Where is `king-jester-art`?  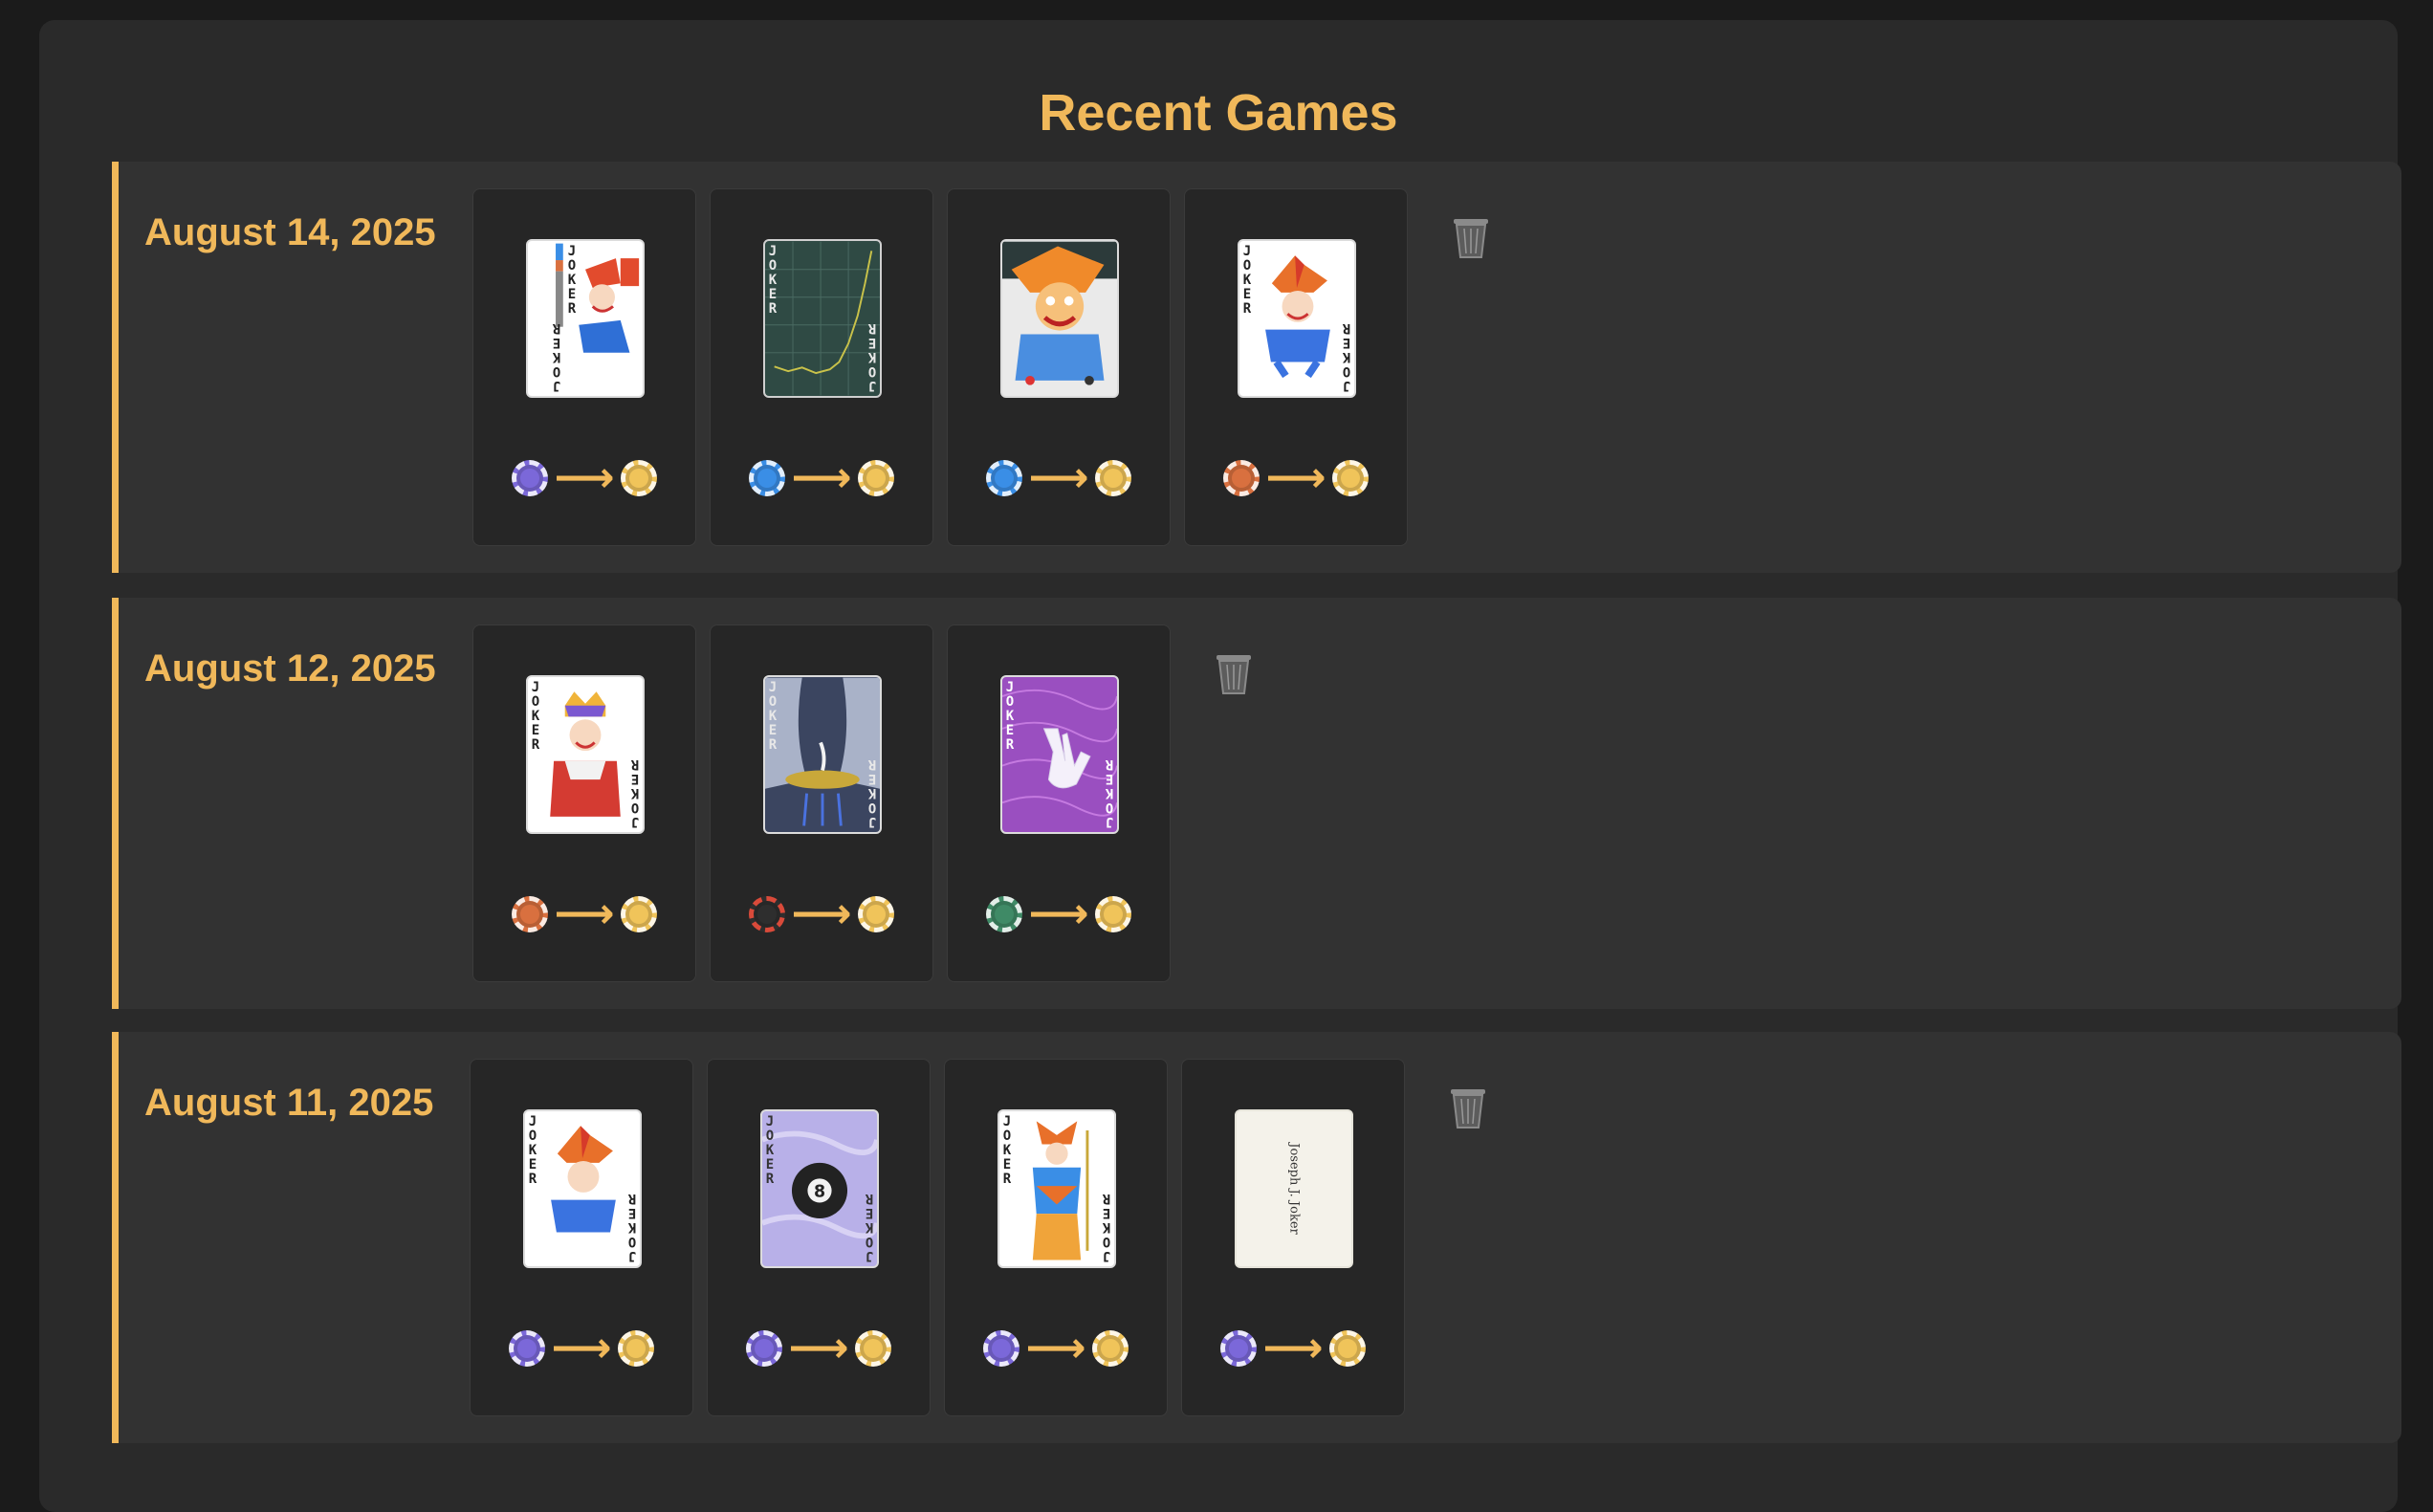 king-jester-art is located at coordinates (585, 754).